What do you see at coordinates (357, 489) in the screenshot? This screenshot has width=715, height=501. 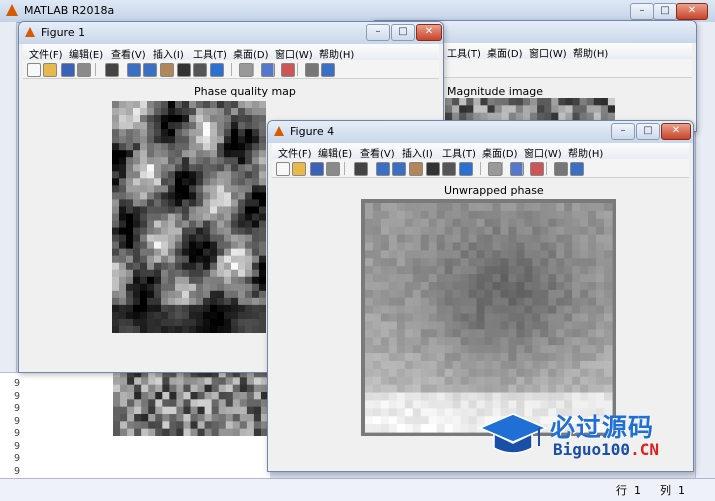 I see `status-bar` at bounding box center [357, 489].